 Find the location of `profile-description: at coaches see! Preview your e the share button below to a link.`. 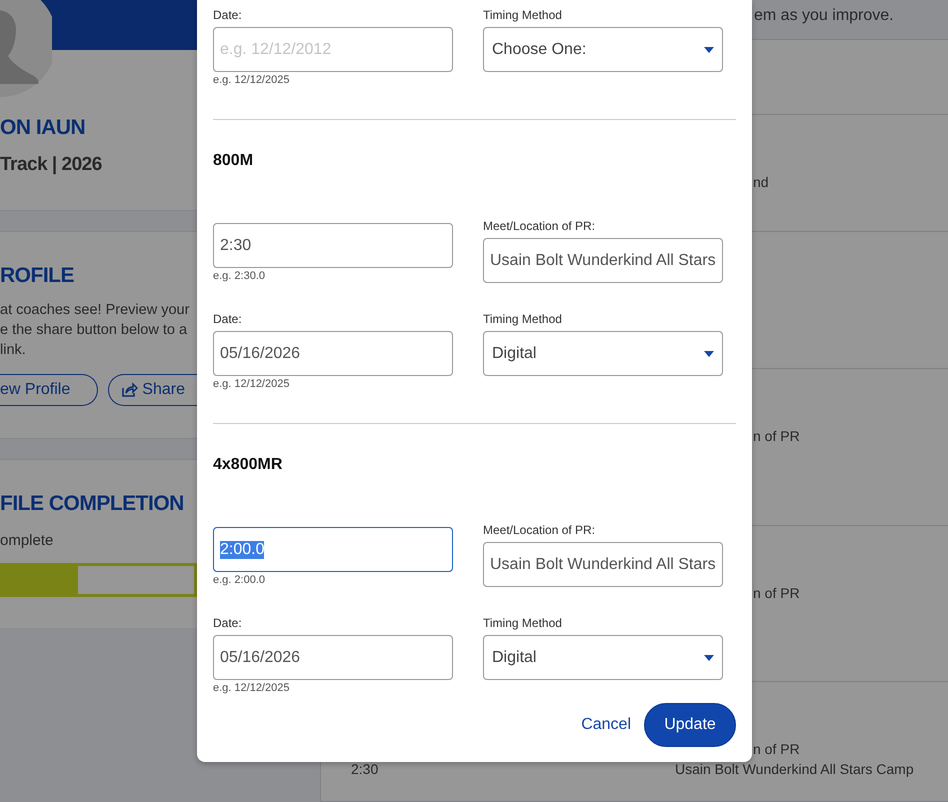

profile-description: at coaches see! Preview your e the share button below to a link. is located at coordinates (95, 330).